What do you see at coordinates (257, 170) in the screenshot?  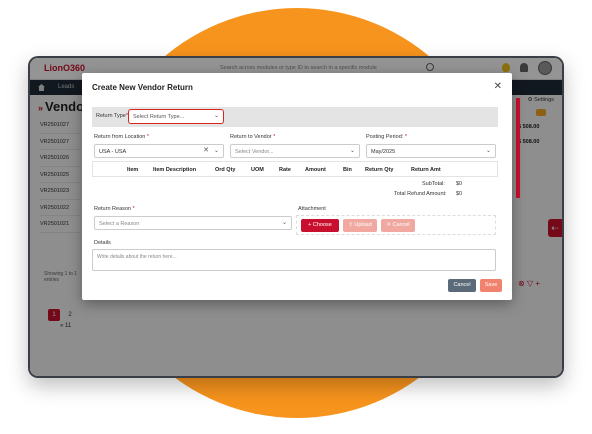 I see `grid-header: UOM` at bounding box center [257, 170].